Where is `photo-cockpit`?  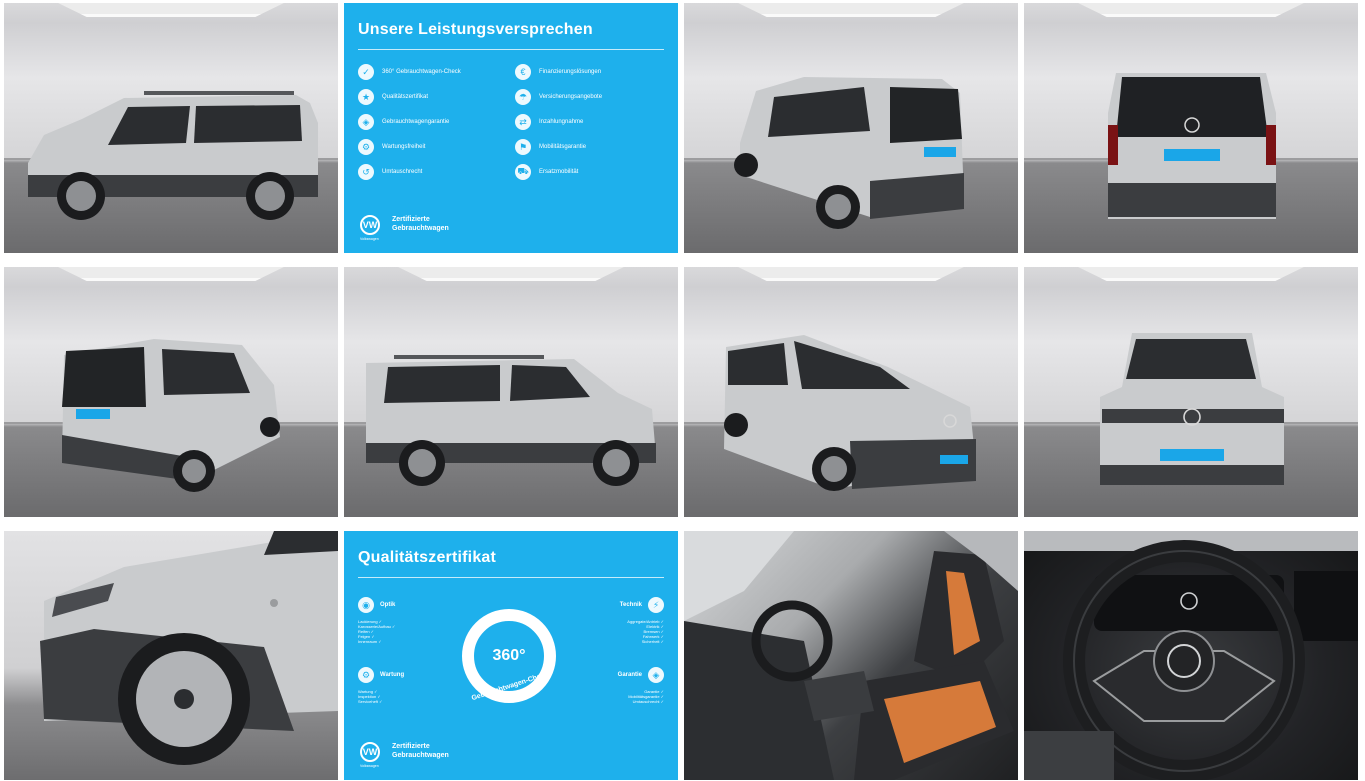 photo-cockpit is located at coordinates (1191, 655).